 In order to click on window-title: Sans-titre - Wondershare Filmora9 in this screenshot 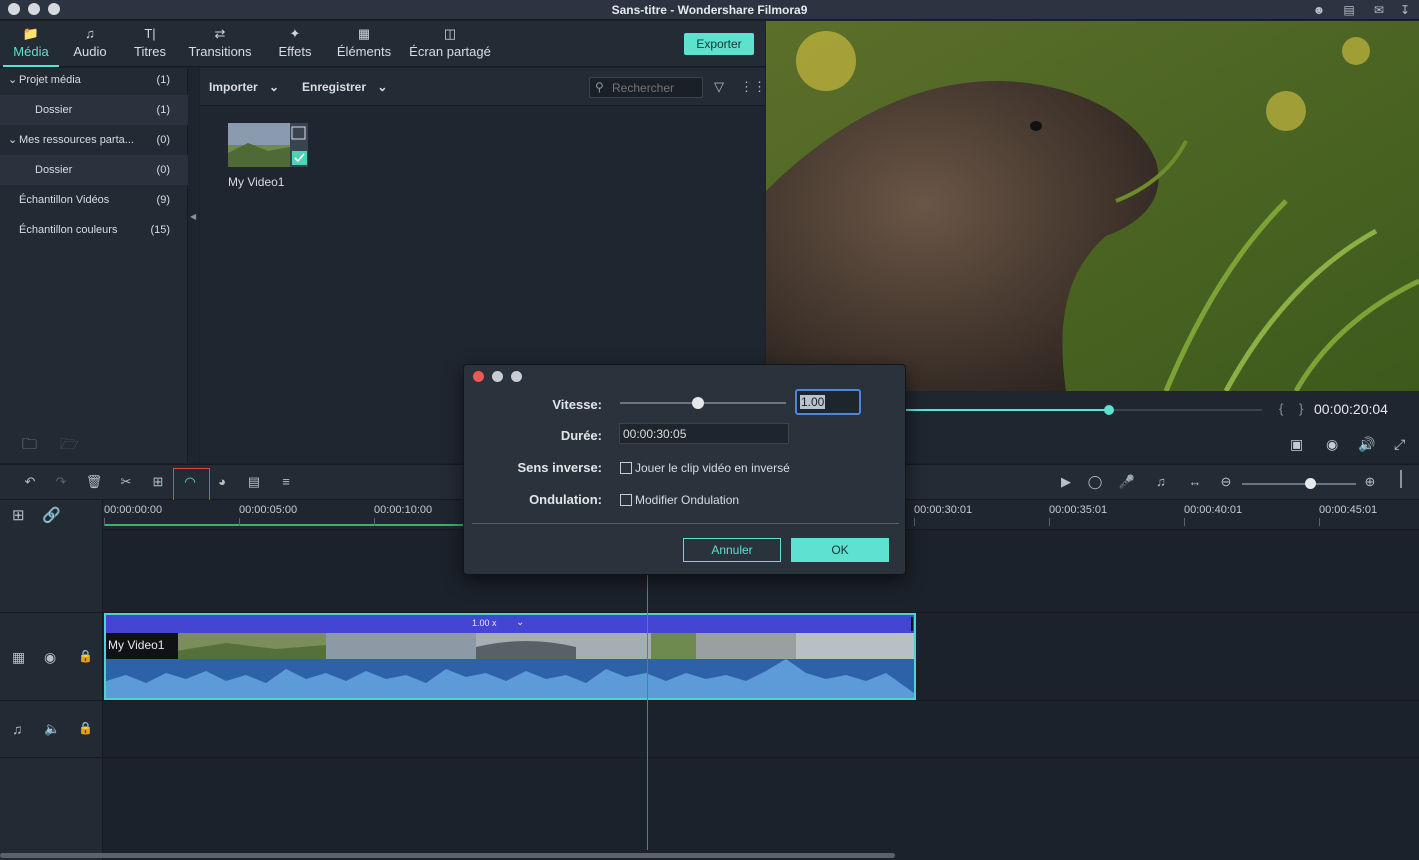, I will do `click(709, 10)`.